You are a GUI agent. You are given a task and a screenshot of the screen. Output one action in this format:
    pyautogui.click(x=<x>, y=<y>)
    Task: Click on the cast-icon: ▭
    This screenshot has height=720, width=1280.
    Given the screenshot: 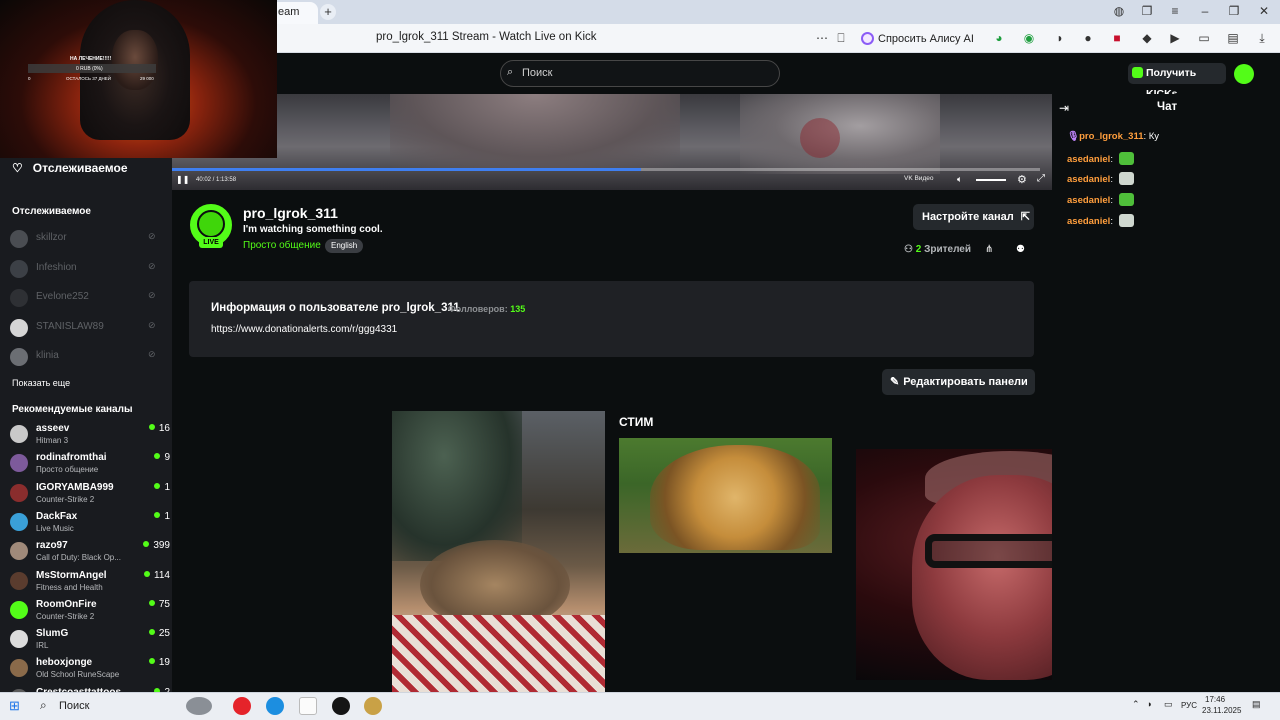 What is the action you would take?
    pyautogui.click(x=1204, y=39)
    